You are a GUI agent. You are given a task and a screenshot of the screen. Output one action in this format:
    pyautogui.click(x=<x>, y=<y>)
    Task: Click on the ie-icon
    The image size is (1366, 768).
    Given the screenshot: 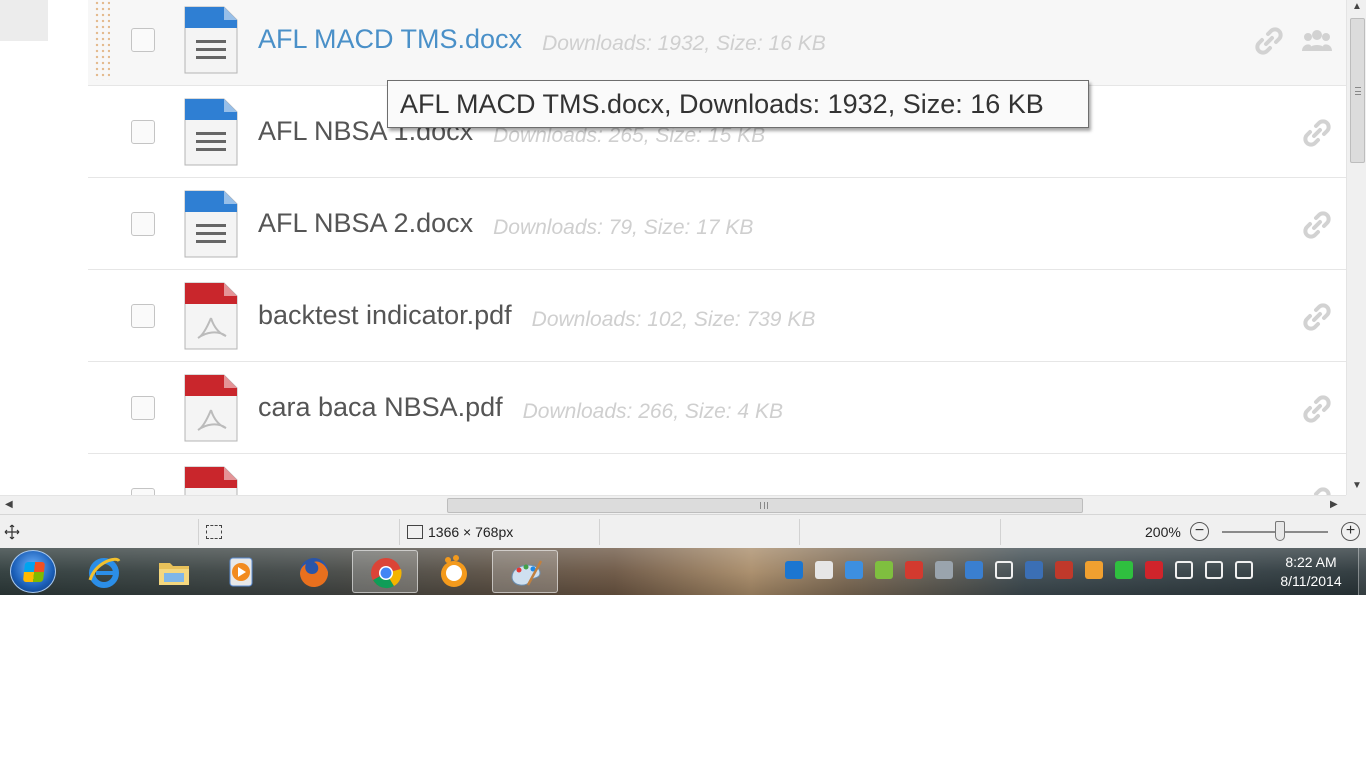 What is the action you would take?
    pyautogui.click(x=104, y=572)
    